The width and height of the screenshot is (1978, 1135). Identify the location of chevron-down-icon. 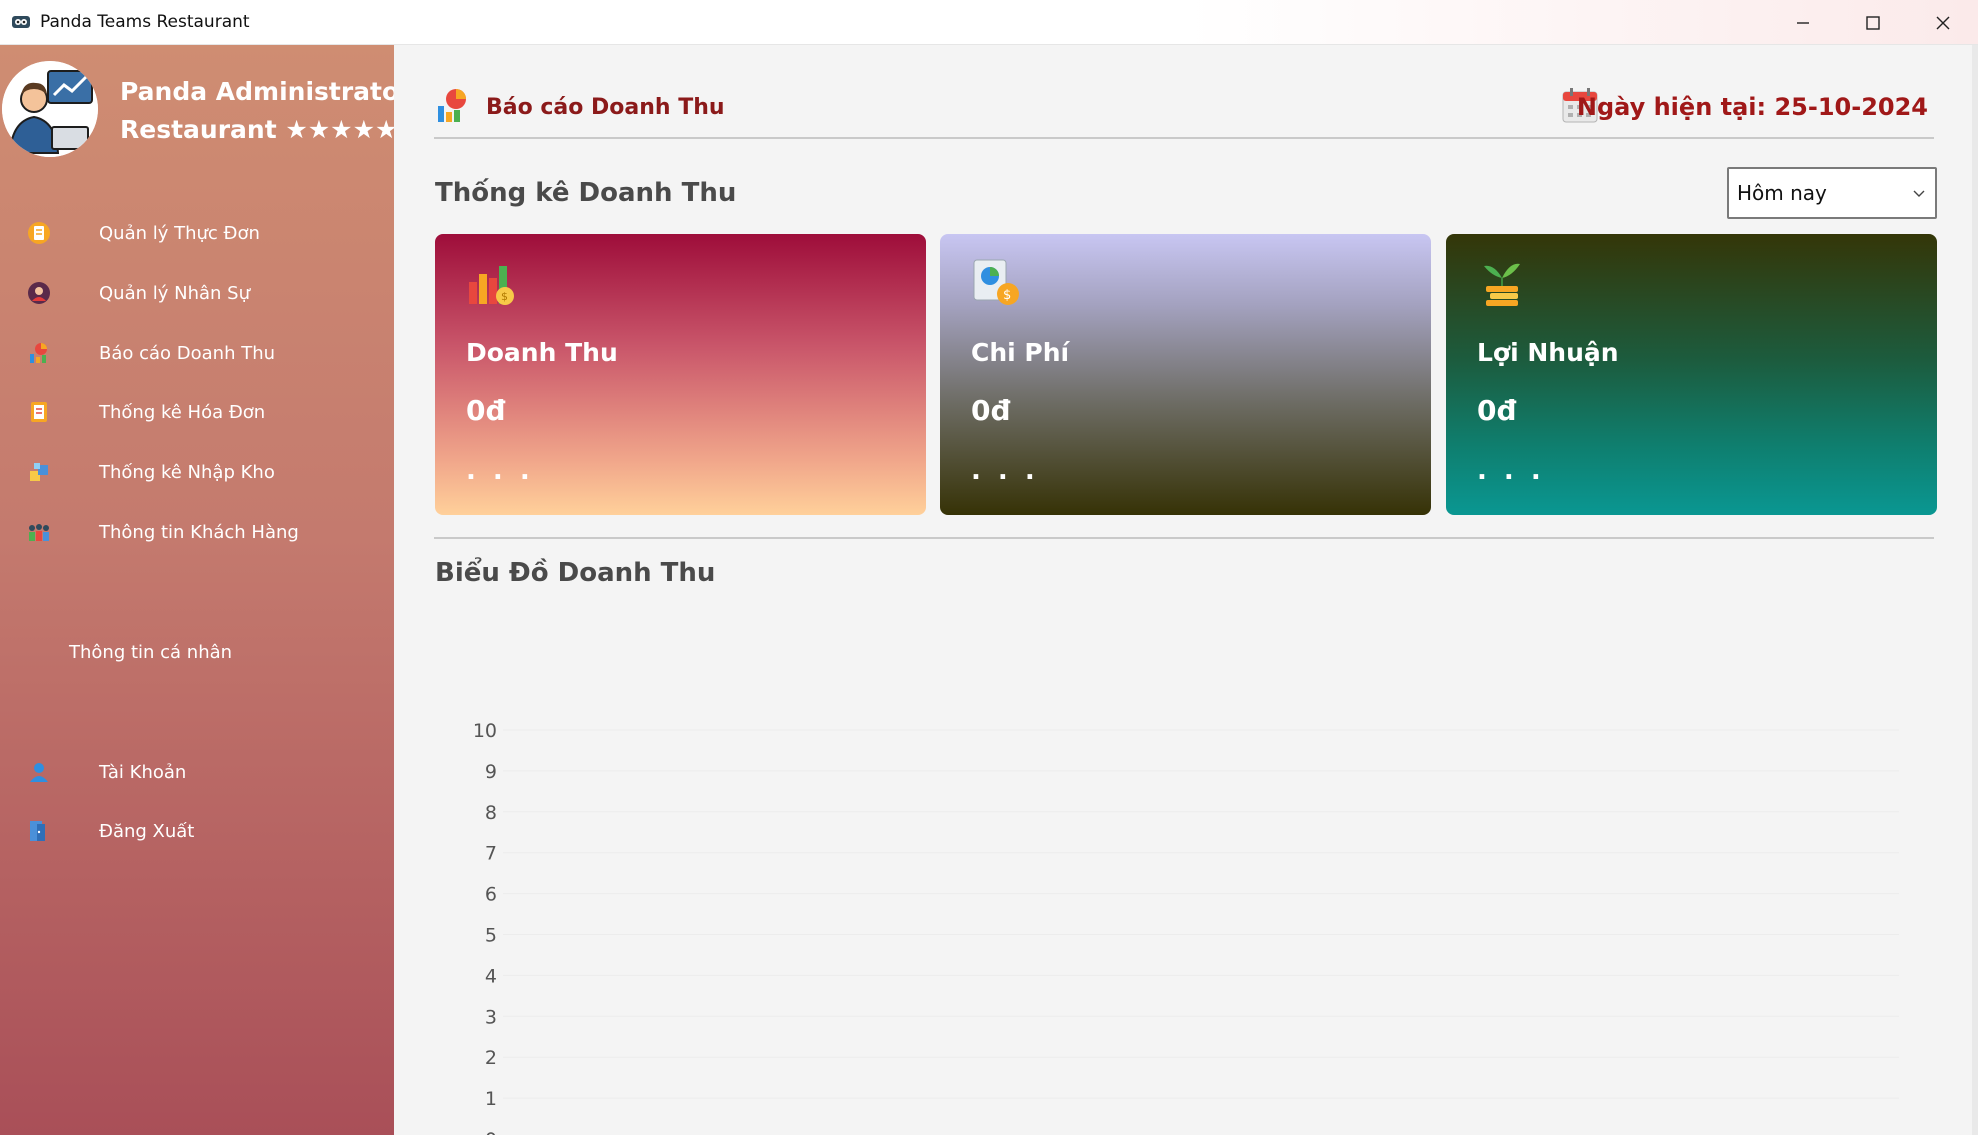
(1919, 193).